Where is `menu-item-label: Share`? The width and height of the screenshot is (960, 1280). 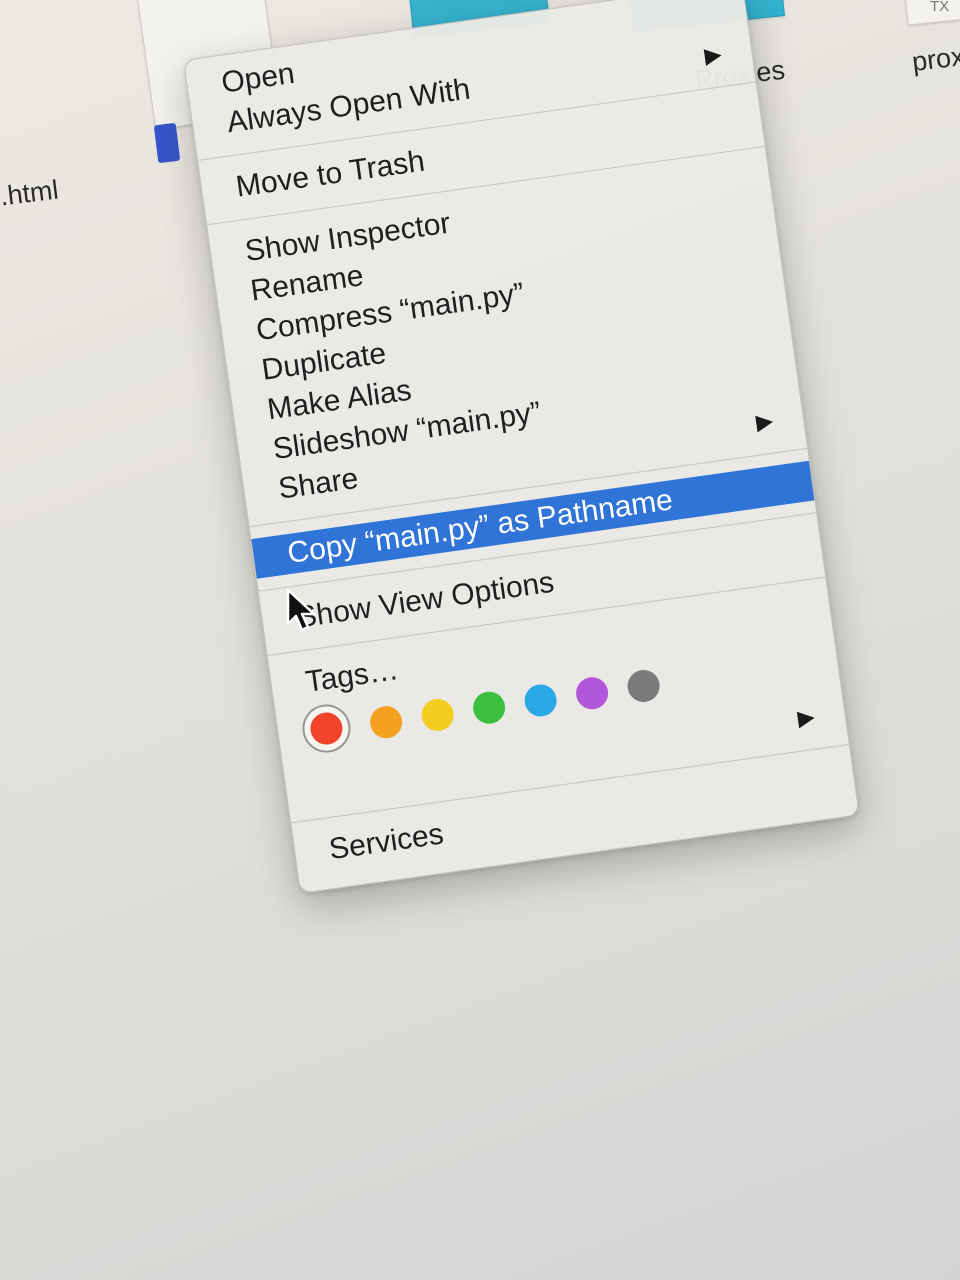 menu-item-label: Share is located at coordinates (318, 483).